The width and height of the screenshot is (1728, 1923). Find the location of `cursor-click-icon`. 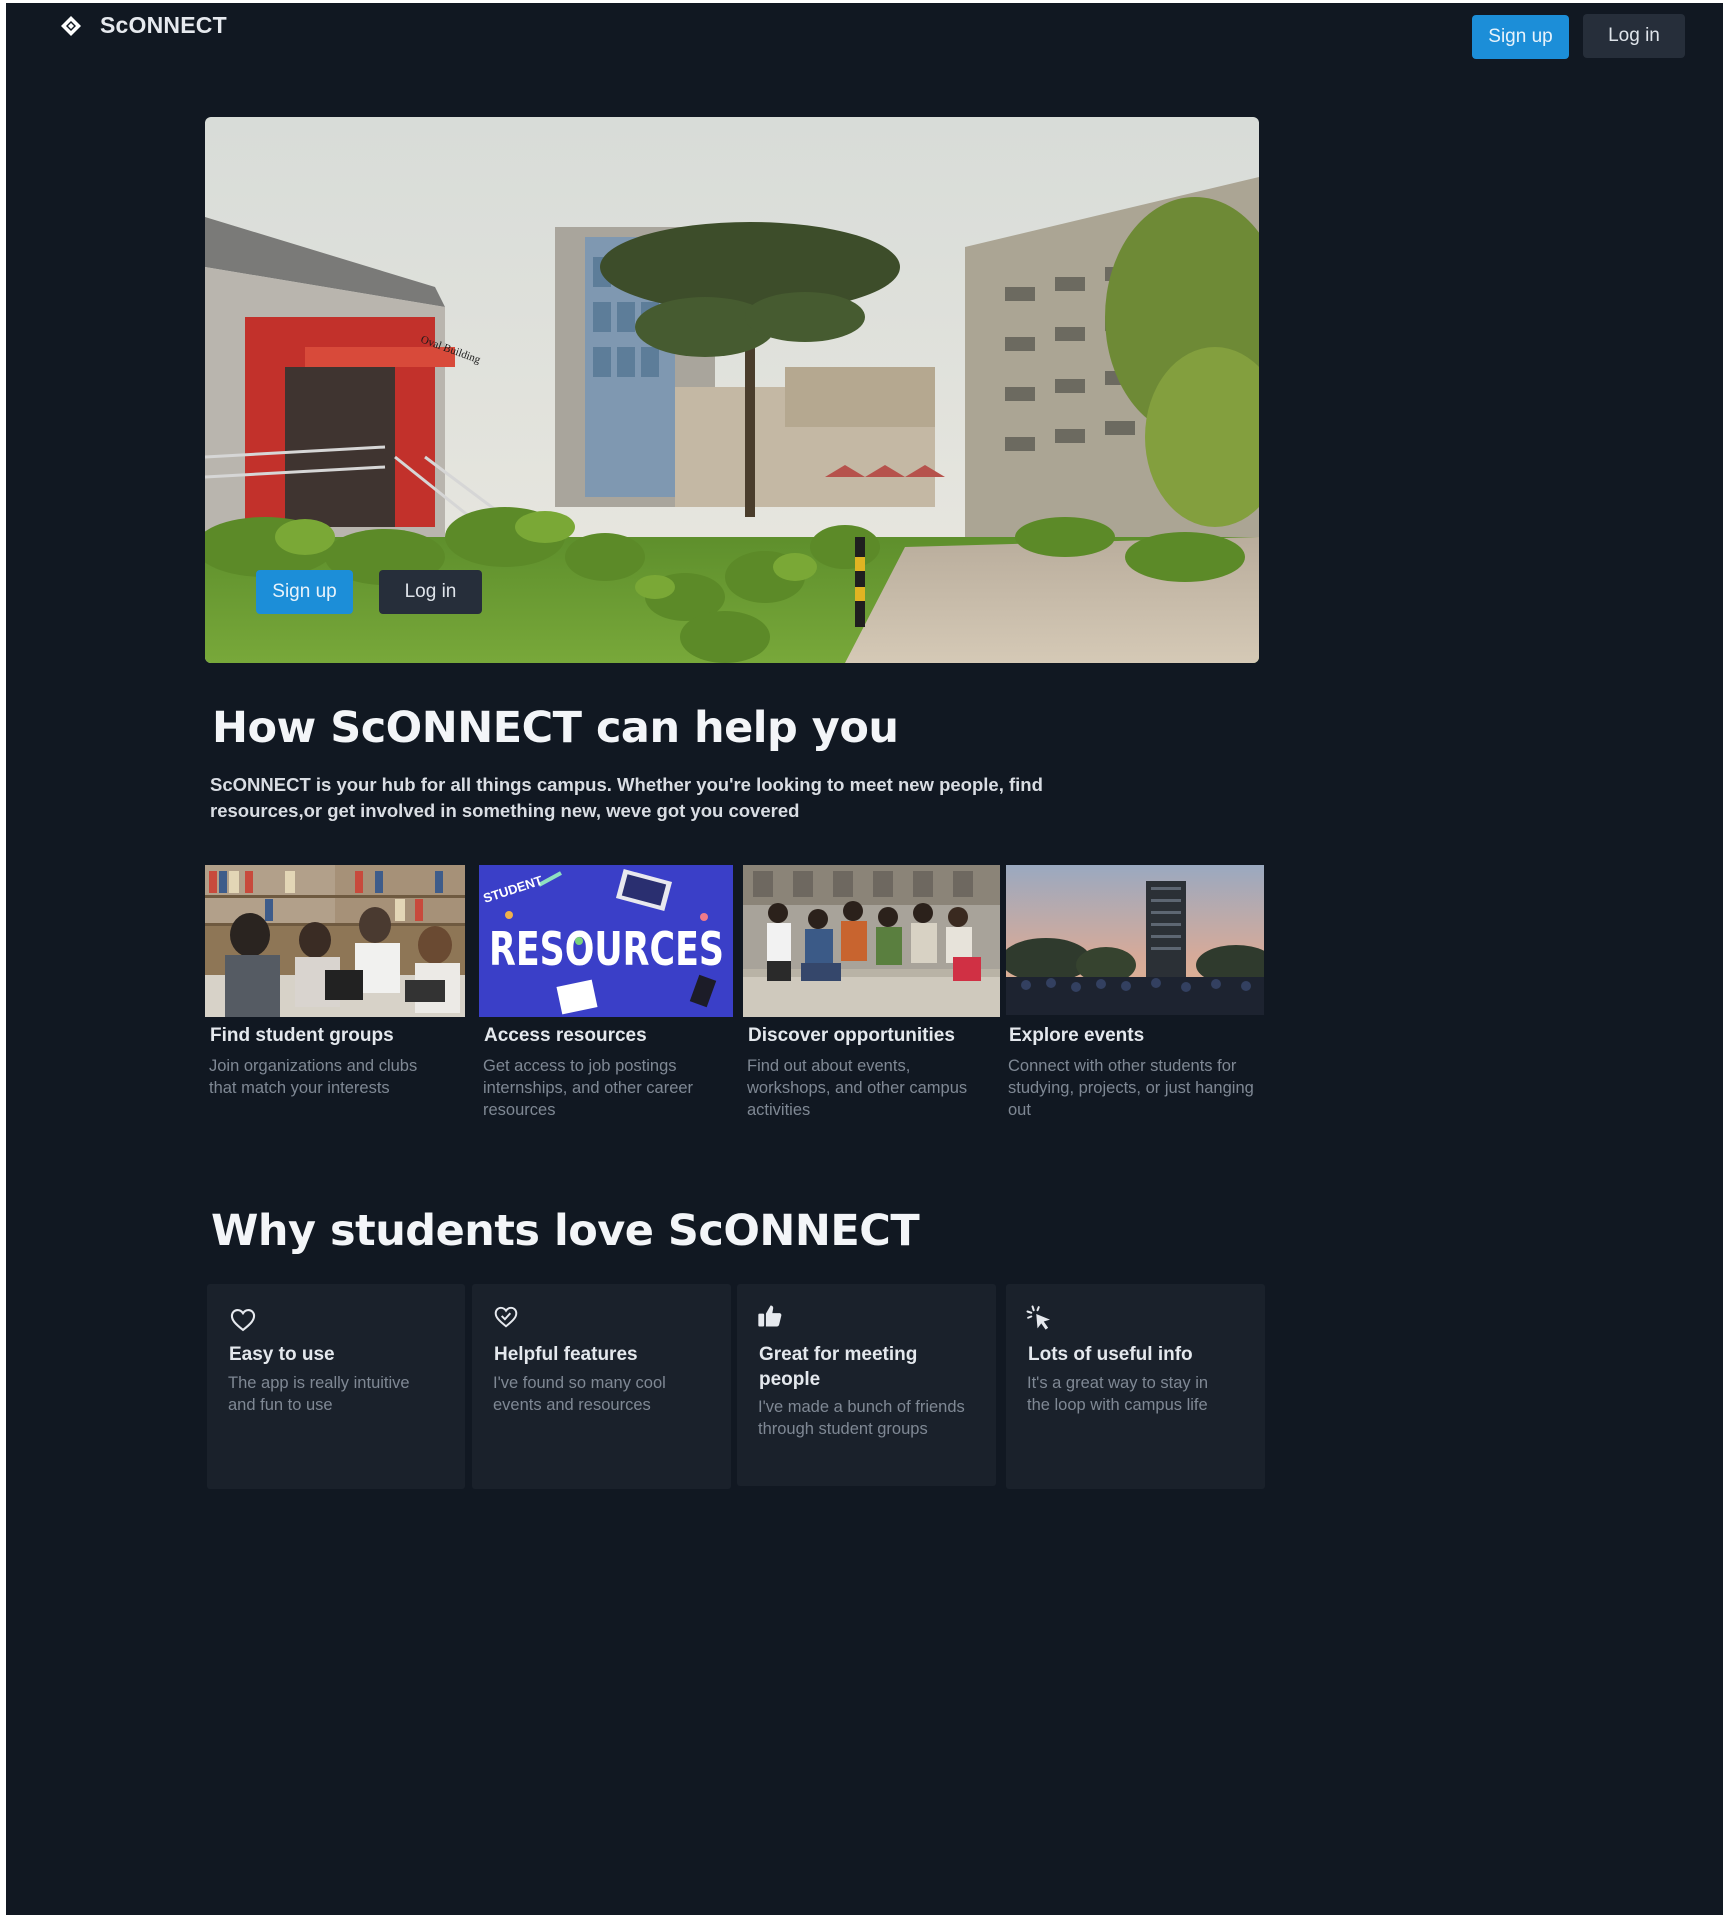

cursor-click-icon is located at coordinates (1040, 1319).